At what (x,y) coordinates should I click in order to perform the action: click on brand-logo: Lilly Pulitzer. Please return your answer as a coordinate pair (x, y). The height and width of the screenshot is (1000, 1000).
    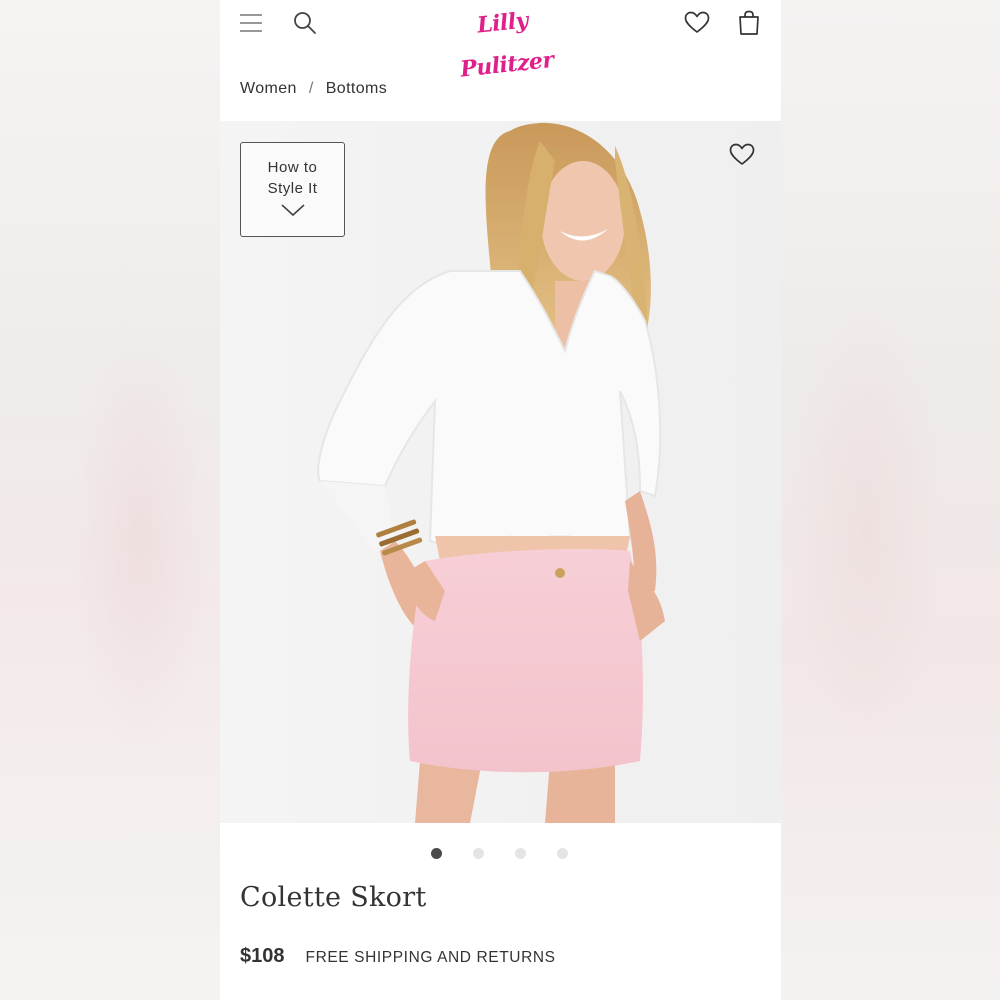
    Looking at the image, I should click on (502, 41).